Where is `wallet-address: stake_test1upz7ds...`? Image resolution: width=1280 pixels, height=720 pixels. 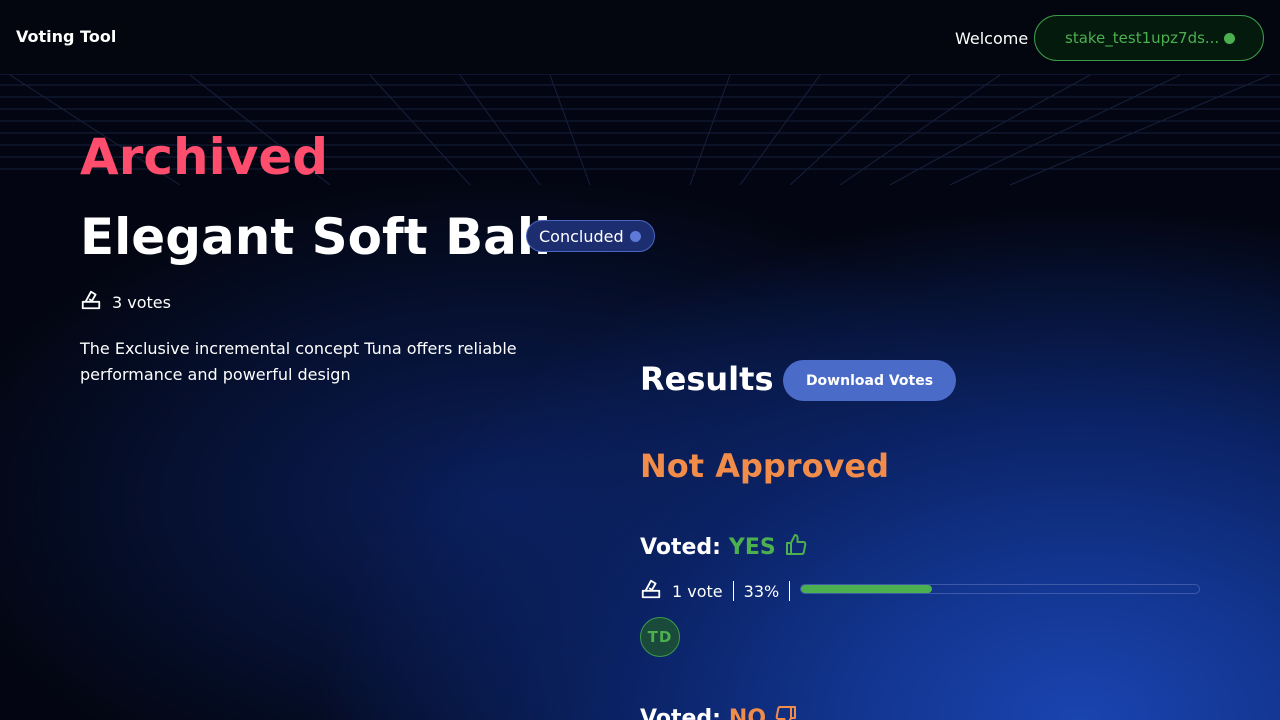 wallet-address: stake_test1upz7ds... is located at coordinates (1142, 38).